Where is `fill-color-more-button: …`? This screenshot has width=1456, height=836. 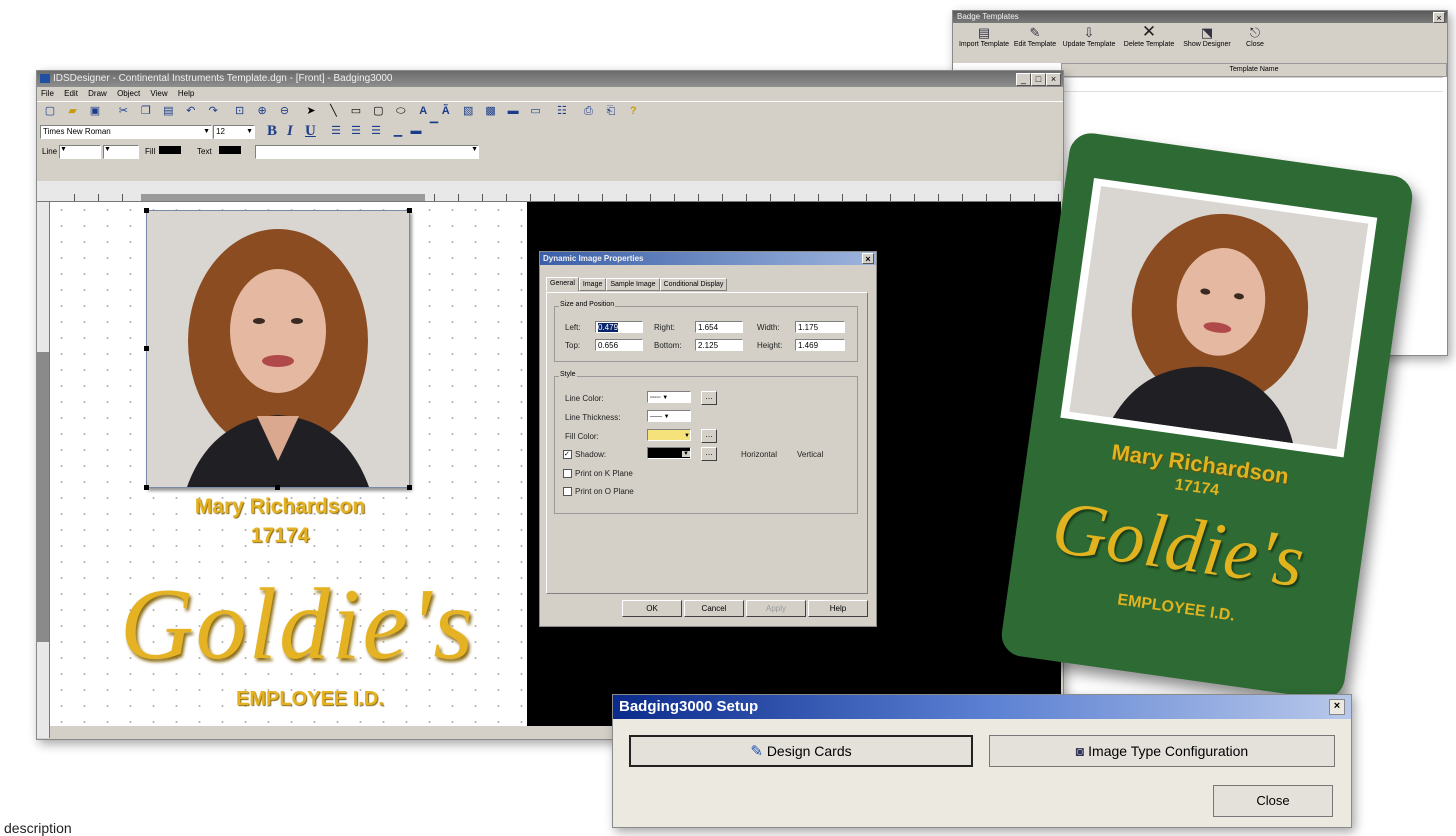 fill-color-more-button: … is located at coordinates (709, 436).